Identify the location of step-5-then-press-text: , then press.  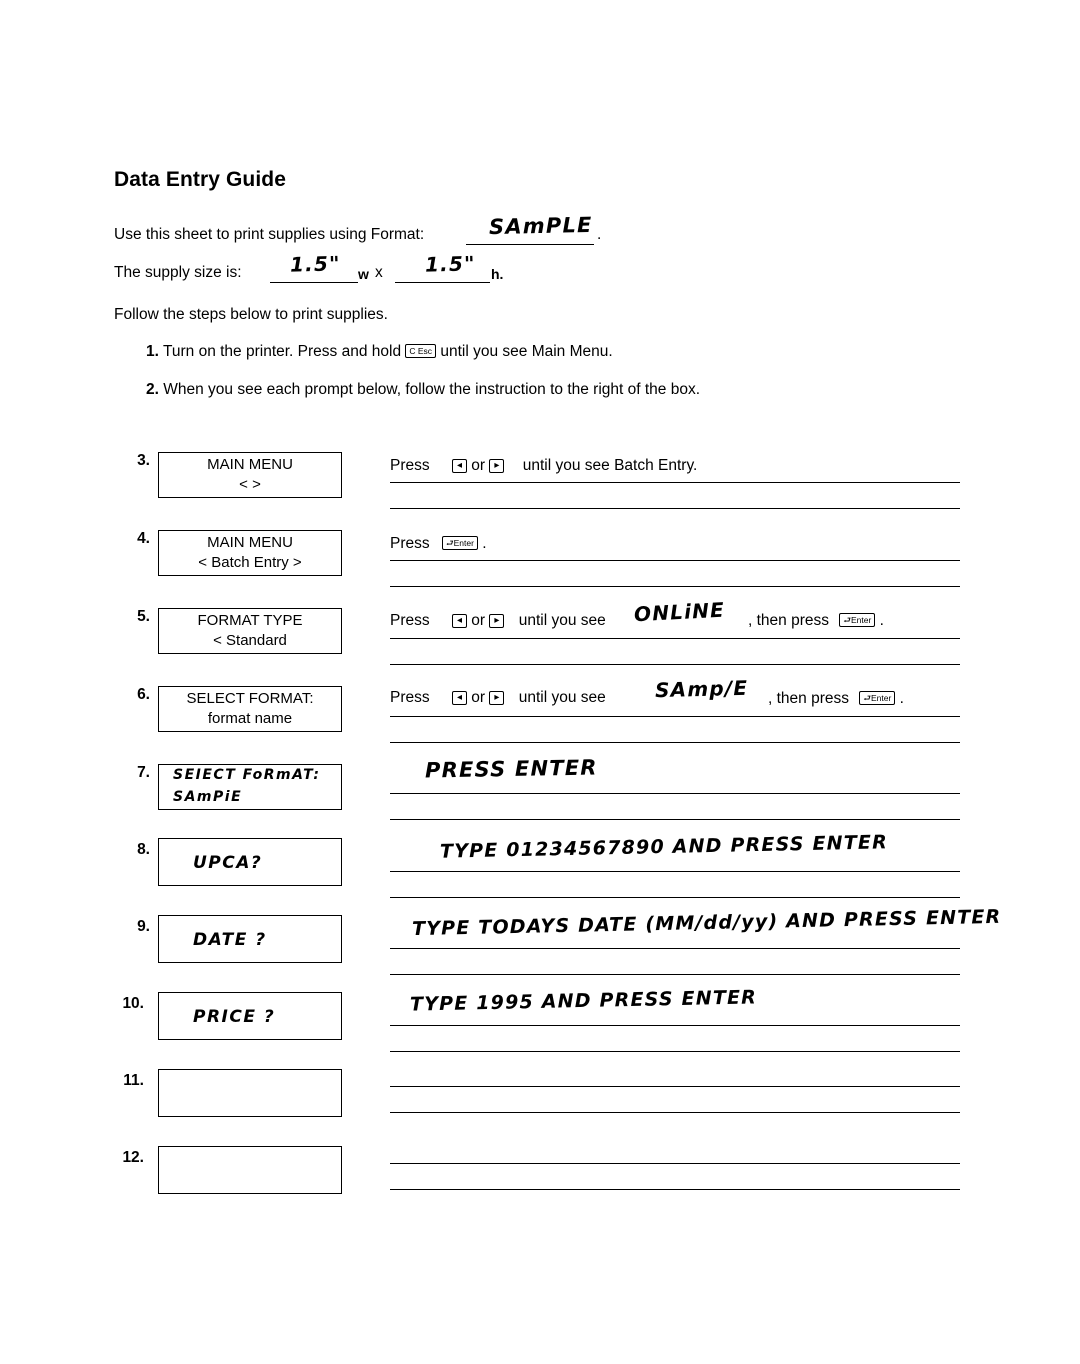
(788, 620).